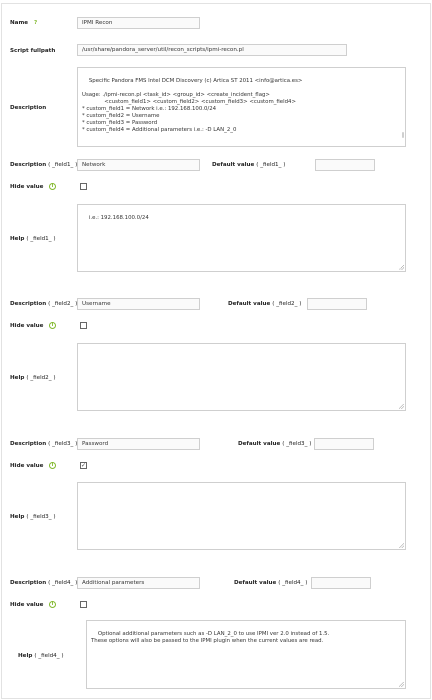 This screenshot has height=700, width=432. I want to click on field3-help-textarea, so click(241, 516).